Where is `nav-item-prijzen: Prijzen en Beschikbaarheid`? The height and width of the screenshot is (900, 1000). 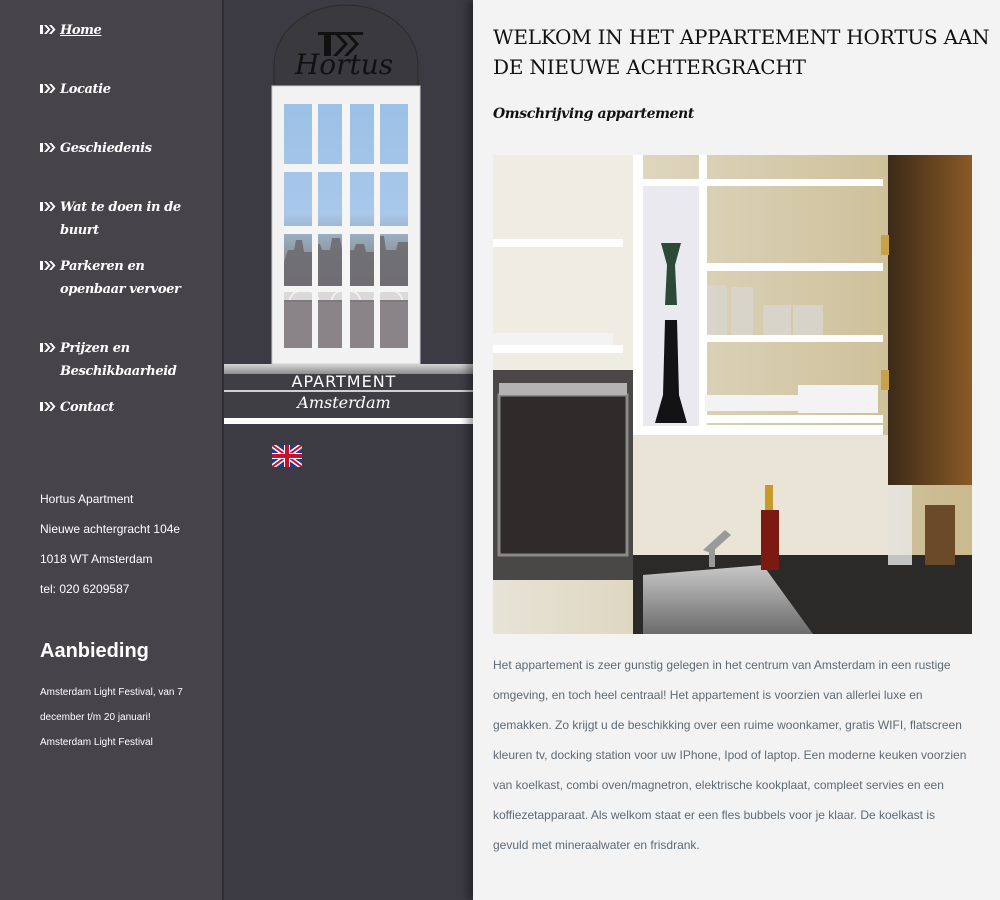 nav-item-prijzen: Prijzen en Beschikbaarheid is located at coordinates (130, 360).